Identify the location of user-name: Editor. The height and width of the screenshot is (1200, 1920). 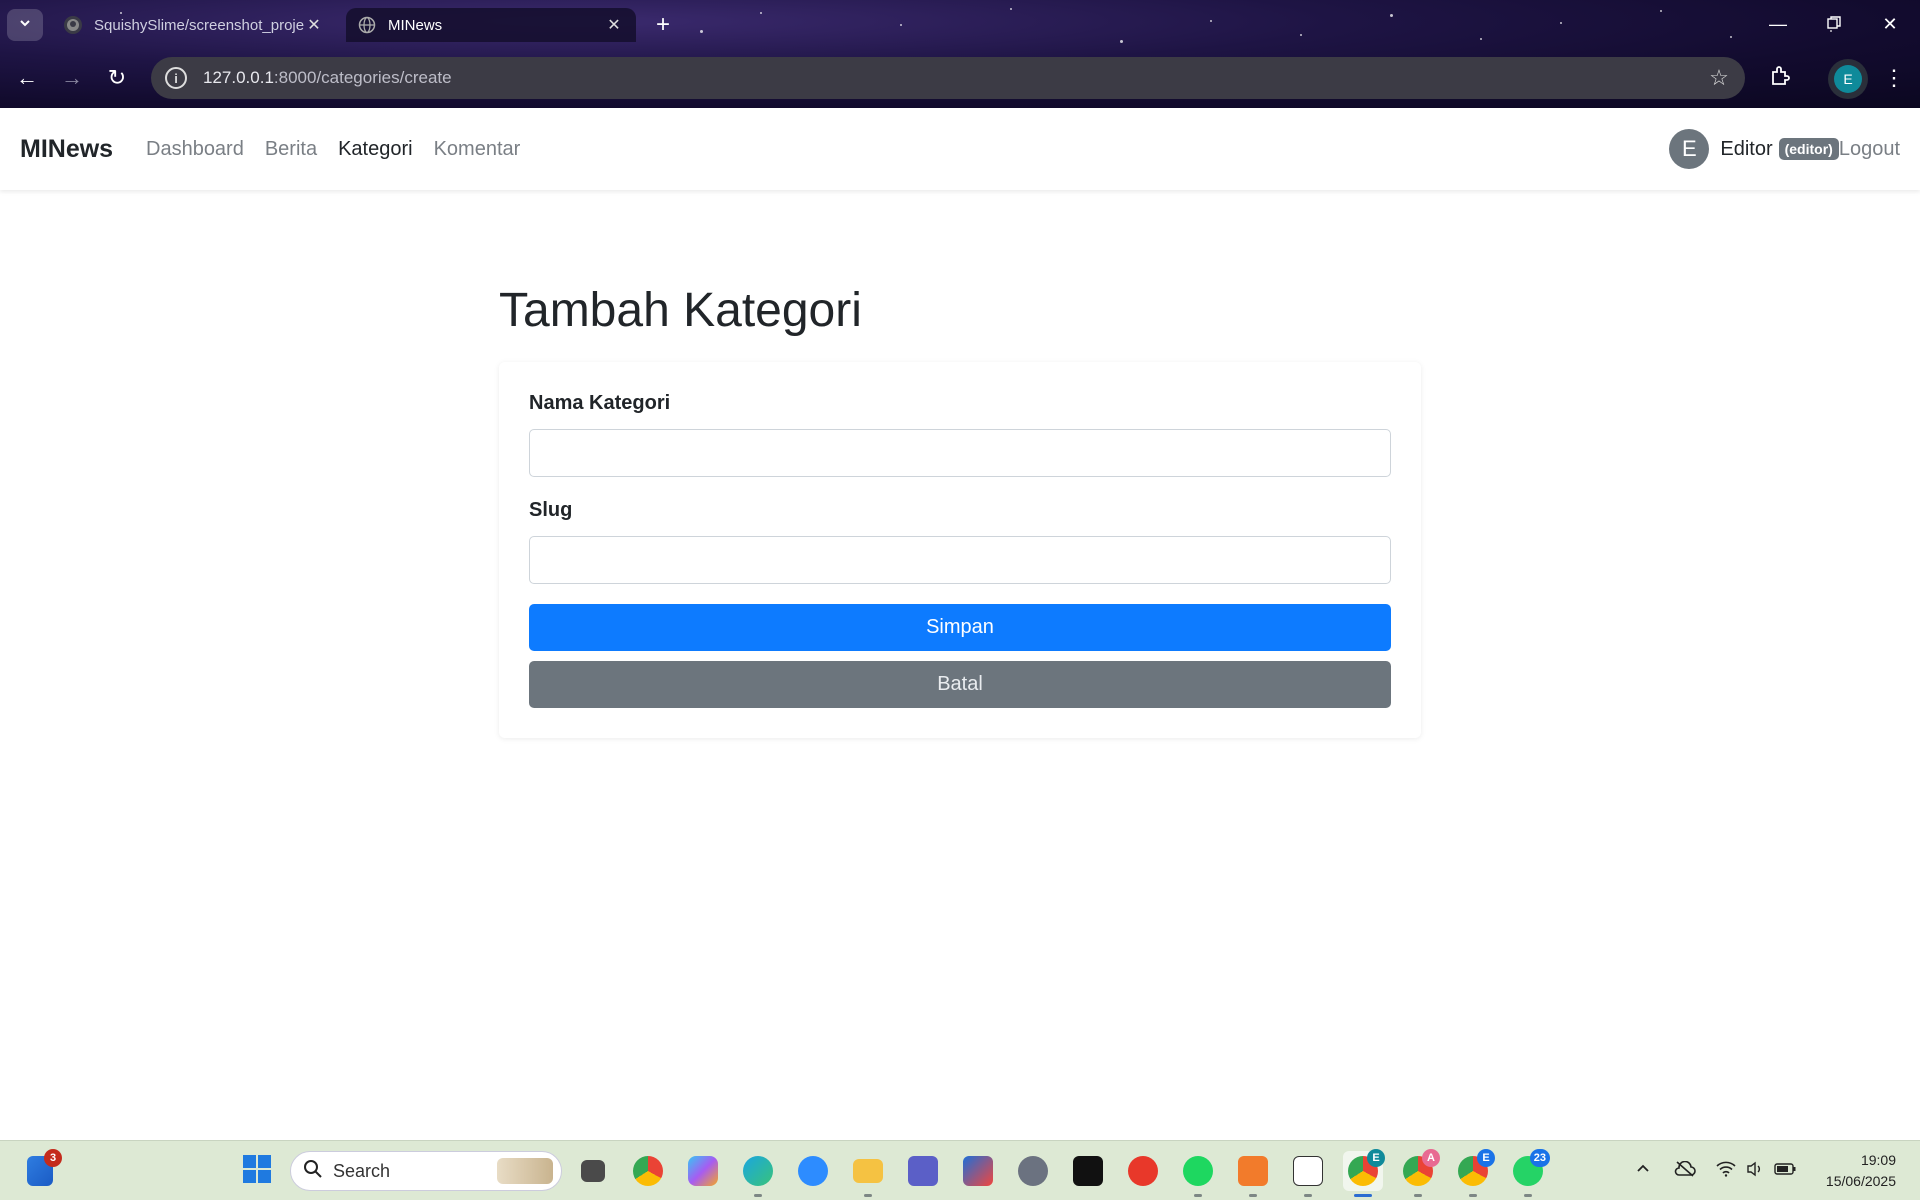
(1746, 148).